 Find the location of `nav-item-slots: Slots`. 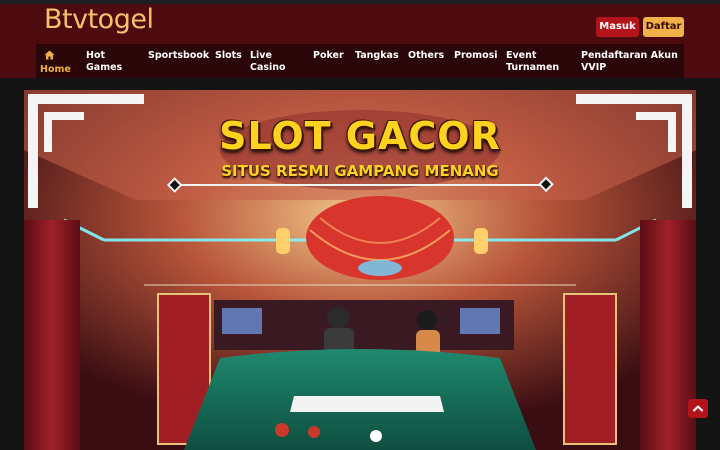

nav-item-slots: Slots is located at coordinates (228, 56).